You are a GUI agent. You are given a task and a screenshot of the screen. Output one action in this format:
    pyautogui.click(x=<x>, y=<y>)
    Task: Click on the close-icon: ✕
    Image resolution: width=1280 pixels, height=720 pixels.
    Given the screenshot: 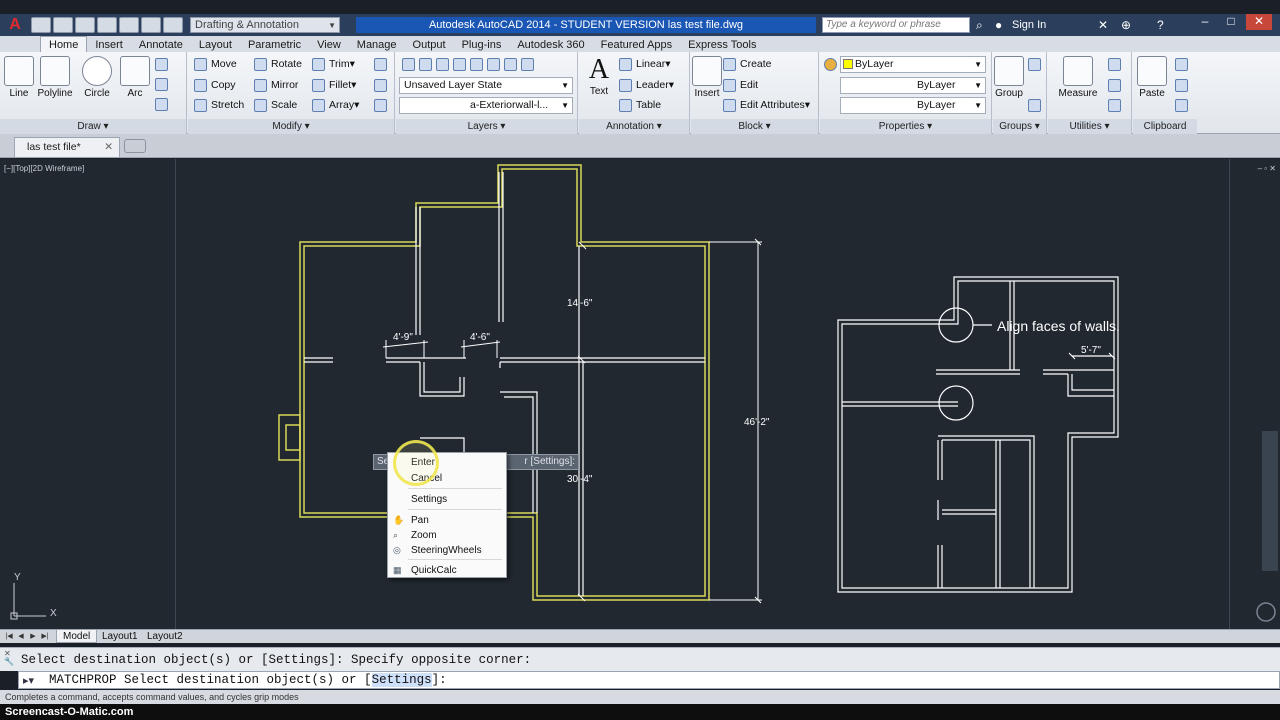 What is the action you would take?
    pyautogui.click(x=108, y=147)
    